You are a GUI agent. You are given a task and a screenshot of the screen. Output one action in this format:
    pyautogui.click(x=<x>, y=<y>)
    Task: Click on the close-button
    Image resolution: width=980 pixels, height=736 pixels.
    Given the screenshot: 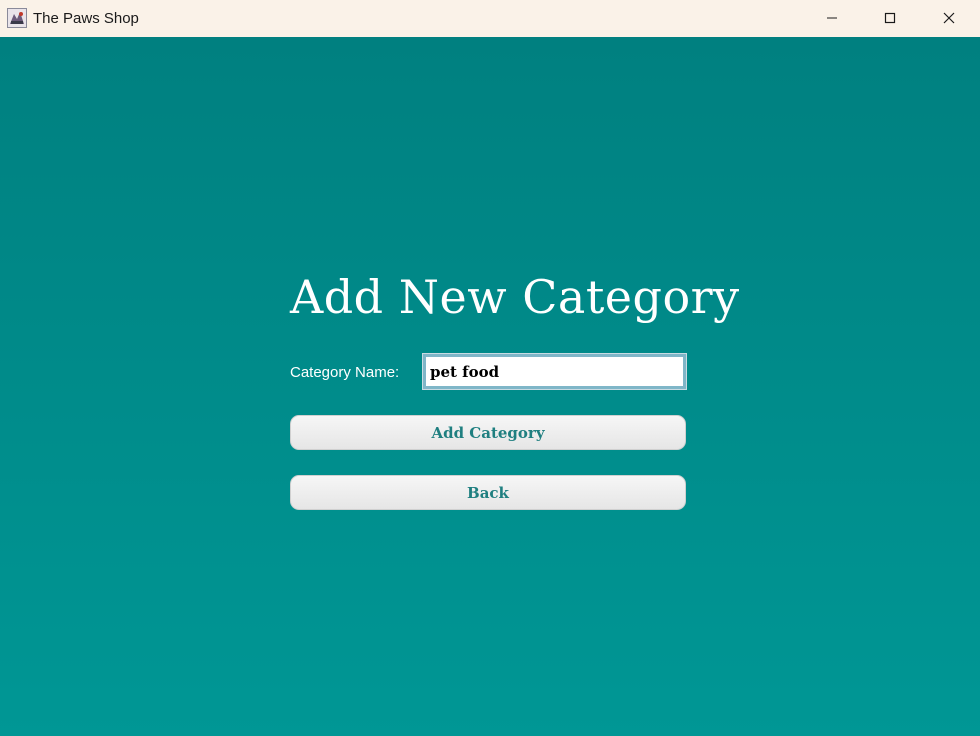 What is the action you would take?
    pyautogui.click(x=949, y=18)
    